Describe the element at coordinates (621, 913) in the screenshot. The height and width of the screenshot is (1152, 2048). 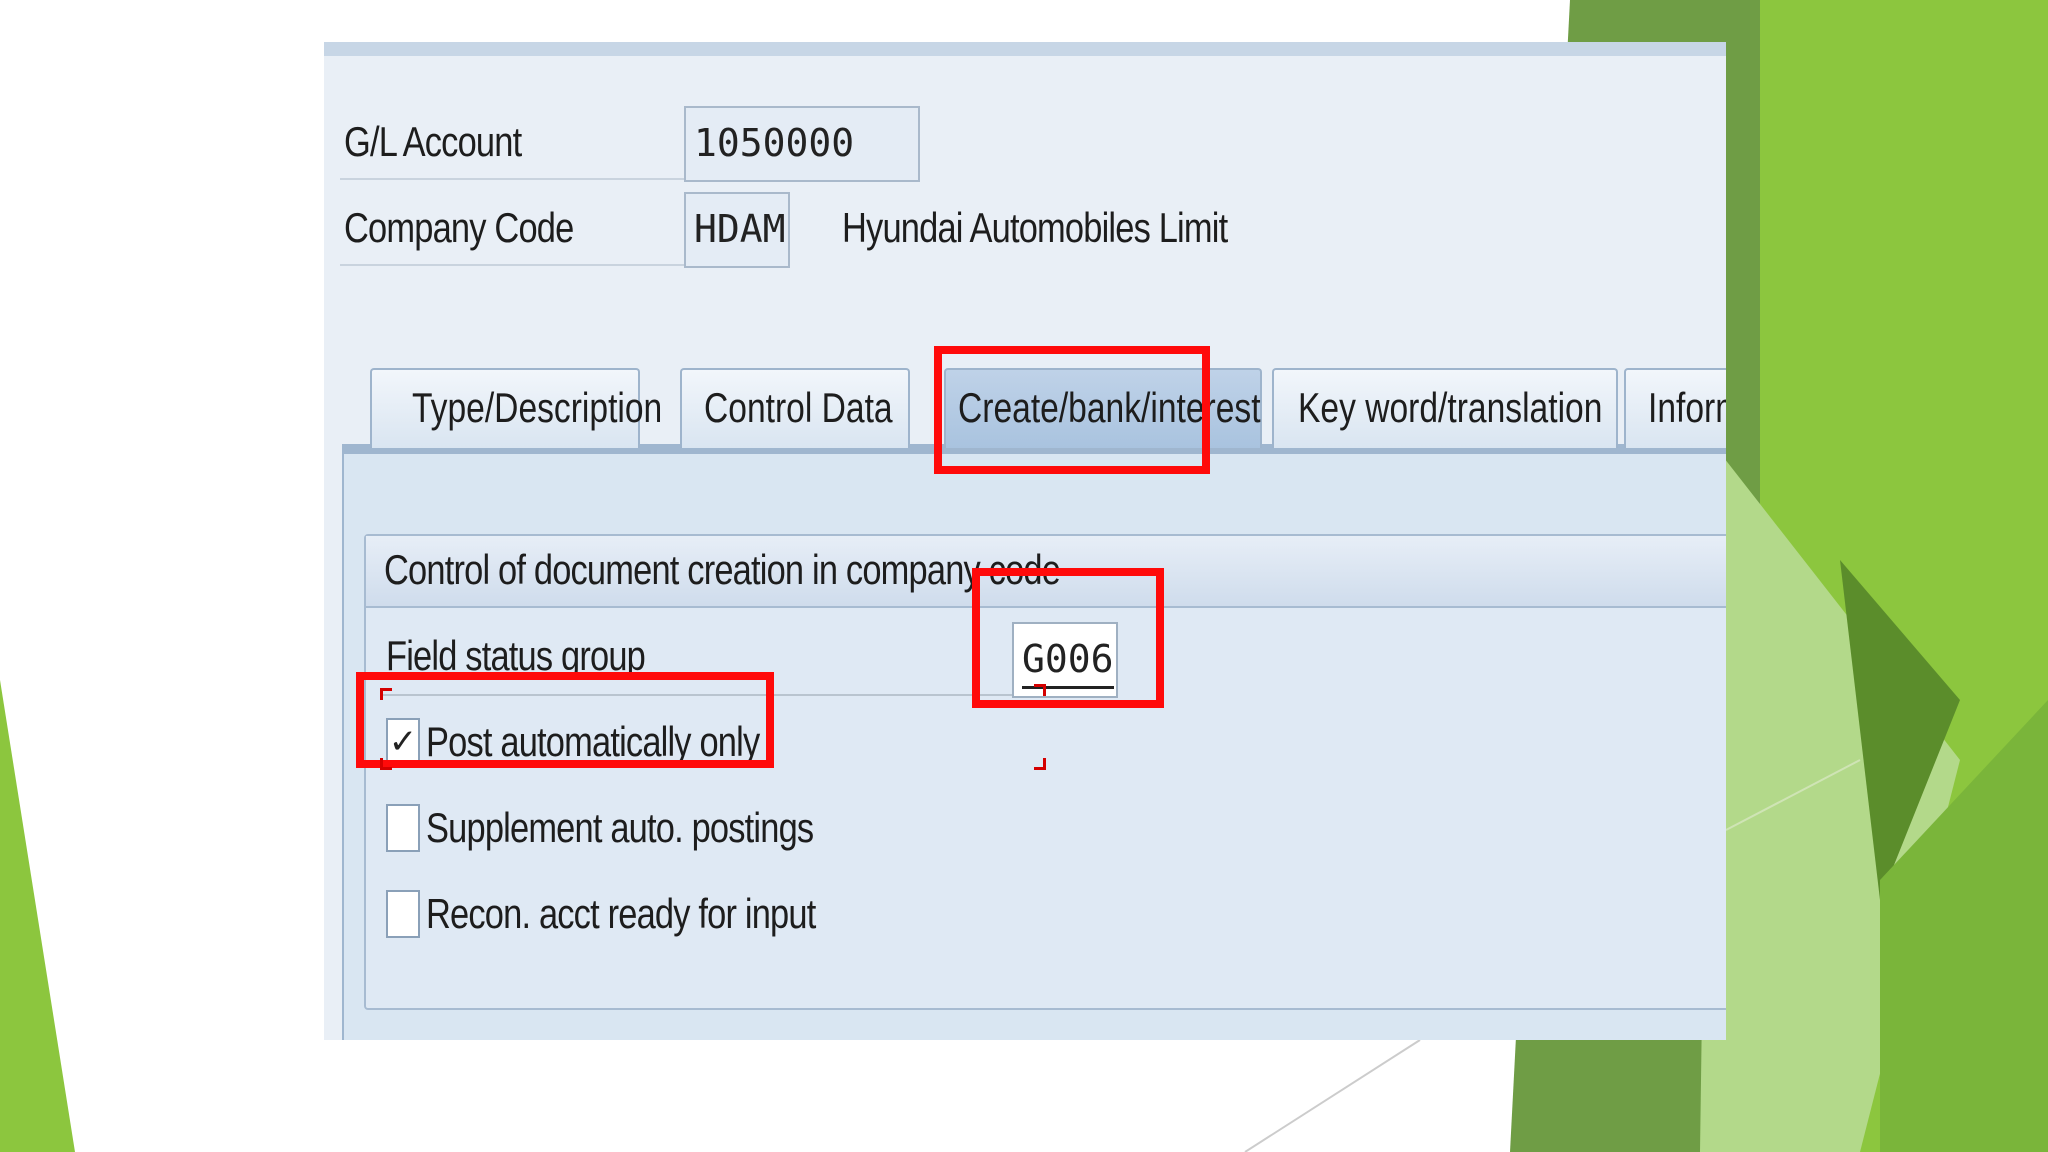
I see `recon-acct-label: Recon. acct ready for input` at that location.